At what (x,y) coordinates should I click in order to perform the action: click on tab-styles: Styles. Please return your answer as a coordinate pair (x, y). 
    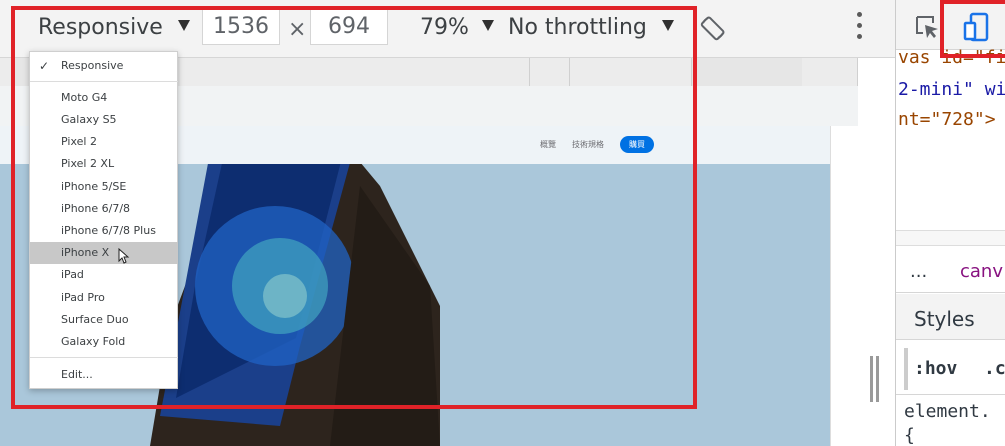
    Looking at the image, I should click on (944, 319).